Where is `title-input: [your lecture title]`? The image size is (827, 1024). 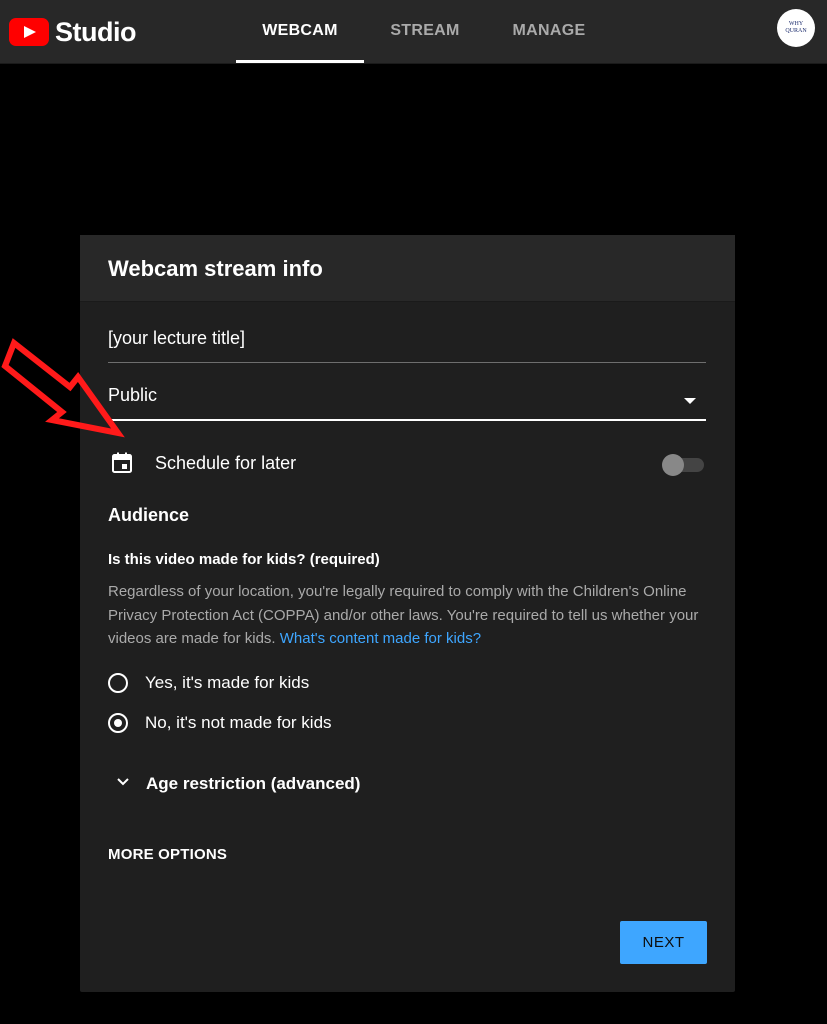 title-input: [your lecture title] is located at coordinates (407, 345).